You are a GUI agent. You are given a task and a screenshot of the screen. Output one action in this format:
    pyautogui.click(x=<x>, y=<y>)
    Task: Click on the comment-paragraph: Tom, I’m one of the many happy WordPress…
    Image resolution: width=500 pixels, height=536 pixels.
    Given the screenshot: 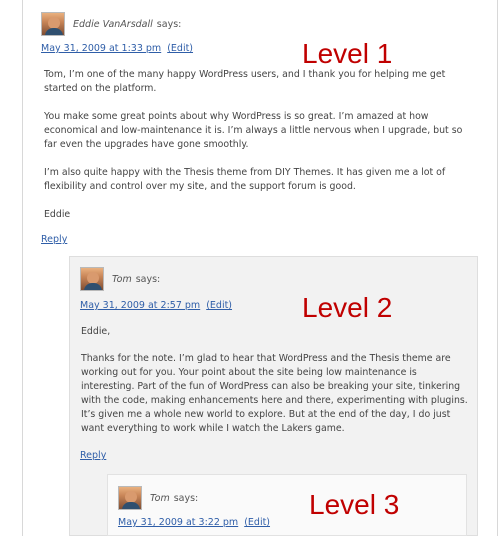 What is the action you would take?
    pyautogui.click(x=245, y=81)
    